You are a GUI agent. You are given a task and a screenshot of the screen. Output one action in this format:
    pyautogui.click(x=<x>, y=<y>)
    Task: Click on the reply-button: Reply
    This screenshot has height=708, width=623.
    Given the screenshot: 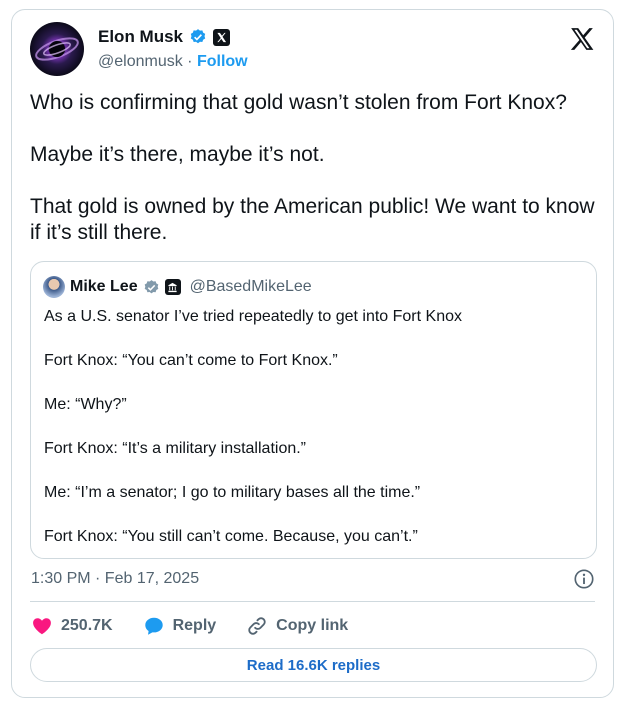 What is the action you would take?
    pyautogui.click(x=180, y=626)
    